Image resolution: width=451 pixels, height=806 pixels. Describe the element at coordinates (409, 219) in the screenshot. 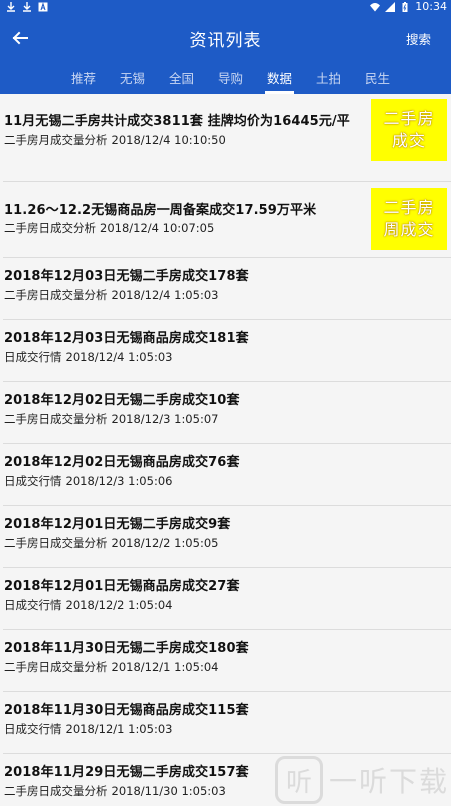

I see `news-thumbnail: 二手房 周成交` at that location.